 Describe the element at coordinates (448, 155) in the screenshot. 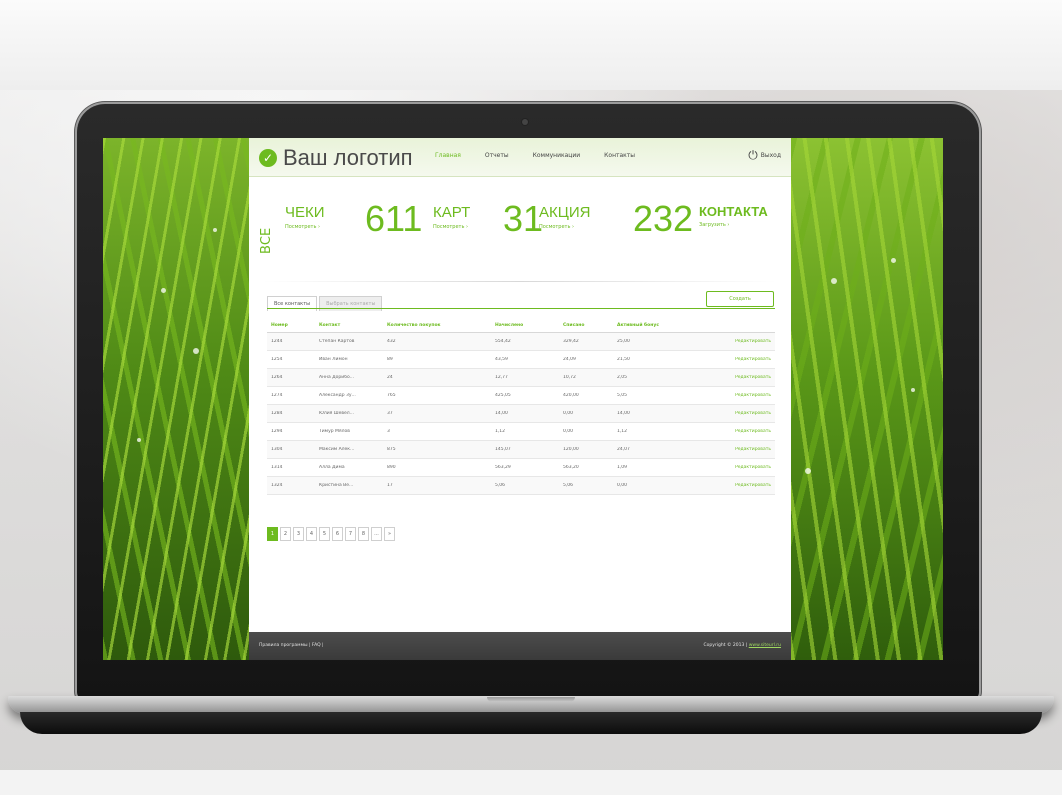

I see `nav-item-home: Главная` at that location.